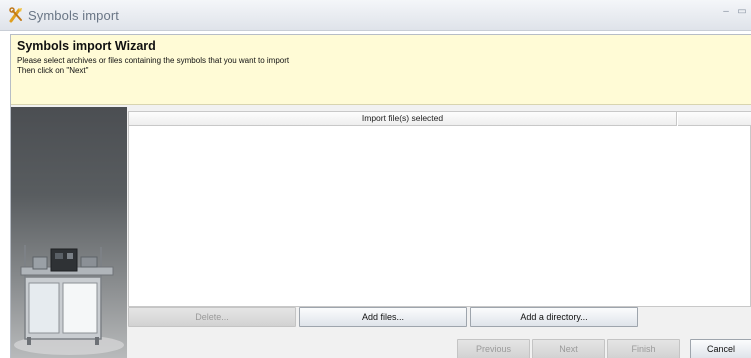 This screenshot has height=358, width=751. Describe the element at coordinates (69, 232) in the screenshot. I see `wizard-side-image` at that location.